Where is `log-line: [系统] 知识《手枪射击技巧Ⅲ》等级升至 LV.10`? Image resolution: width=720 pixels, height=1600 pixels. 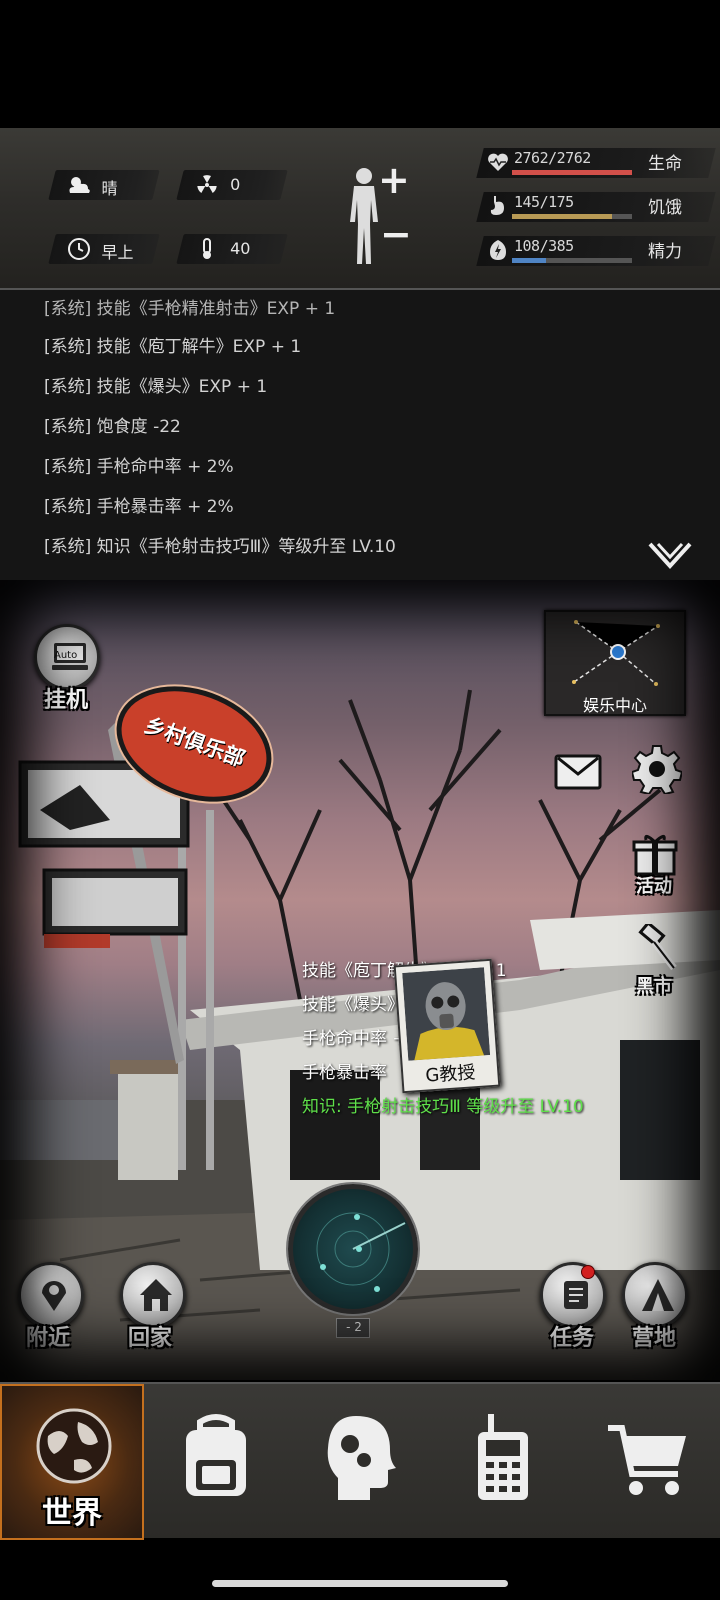 log-line: [系统] 知识《手枪射击技巧Ⅲ》等级升至 LV.10 is located at coordinates (220, 547).